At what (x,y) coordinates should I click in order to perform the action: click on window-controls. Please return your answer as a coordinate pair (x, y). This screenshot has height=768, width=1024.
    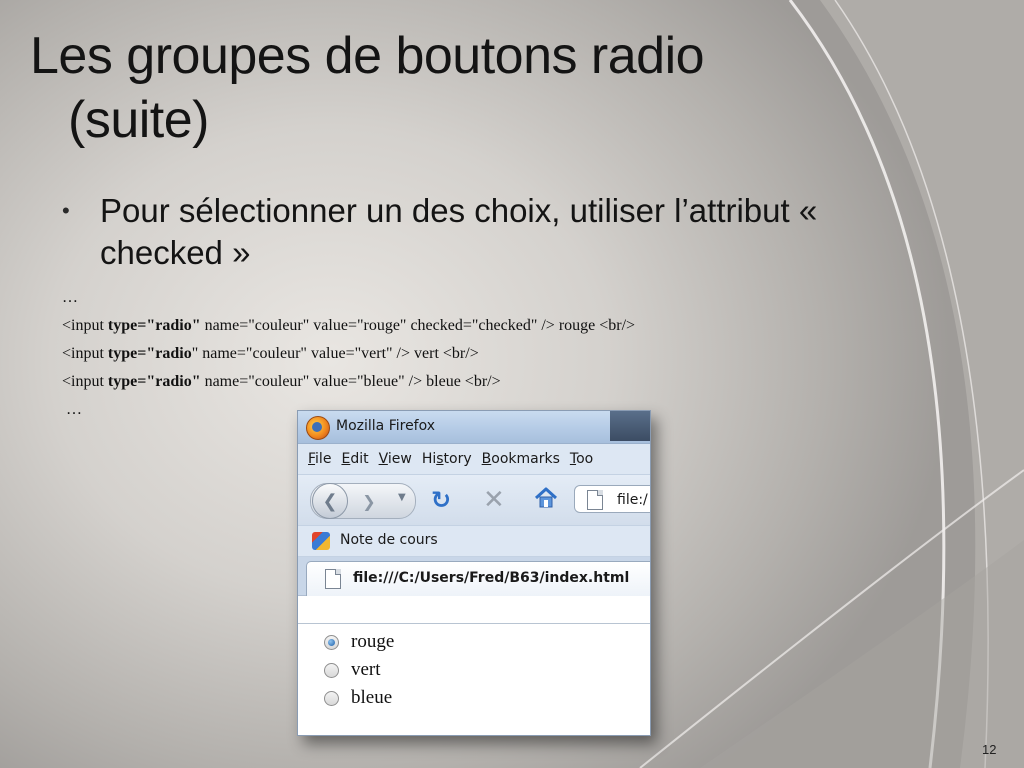
    Looking at the image, I should click on (630, 426).